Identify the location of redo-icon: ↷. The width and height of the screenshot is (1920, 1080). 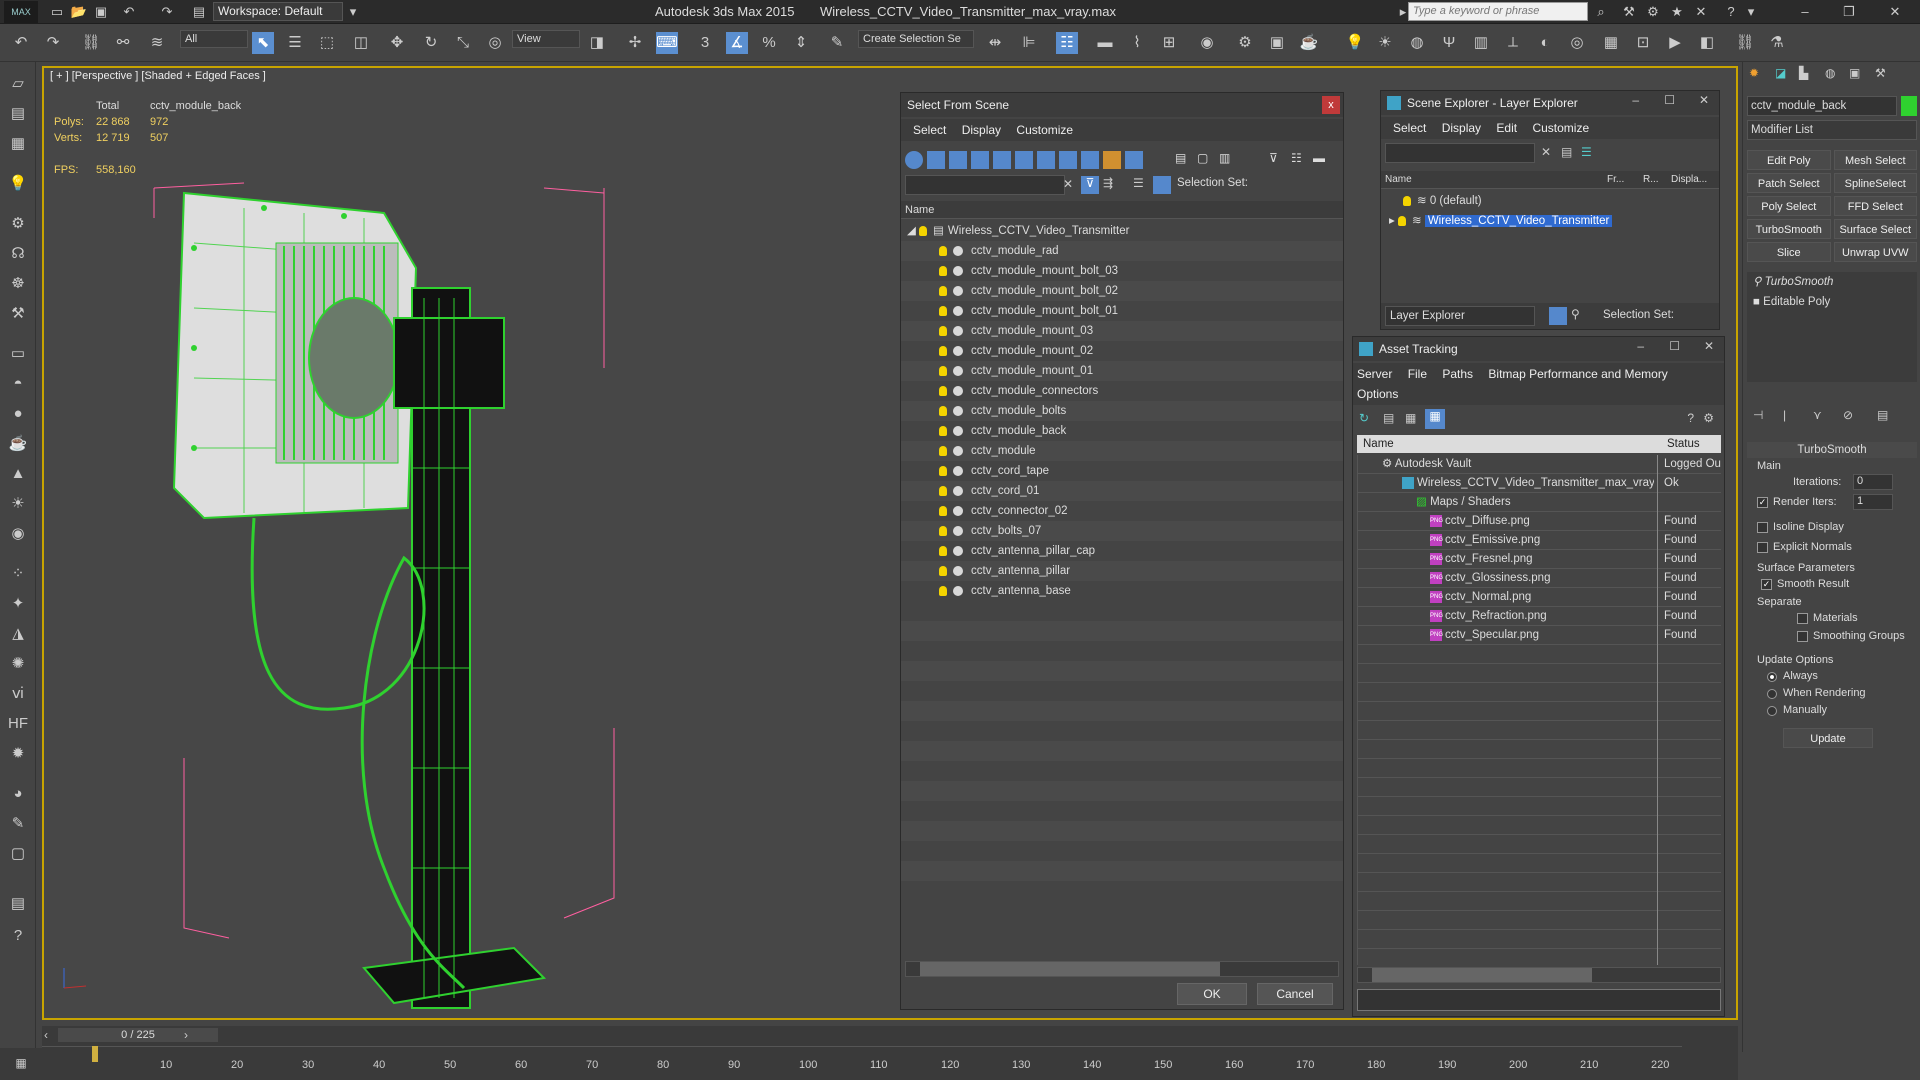
(167, 12).